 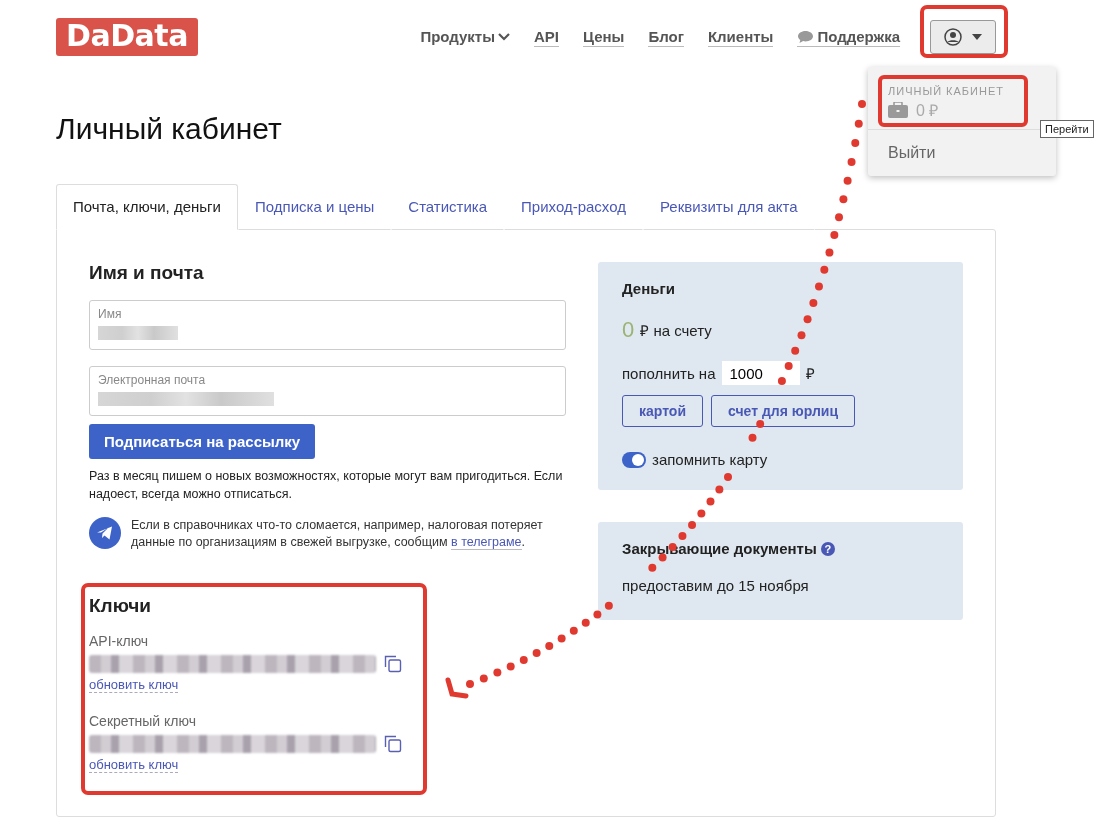 What do you see at coordinates (963, 37) in the screenshot?
I see `user-menu-button` at bounding box center [963, 37].